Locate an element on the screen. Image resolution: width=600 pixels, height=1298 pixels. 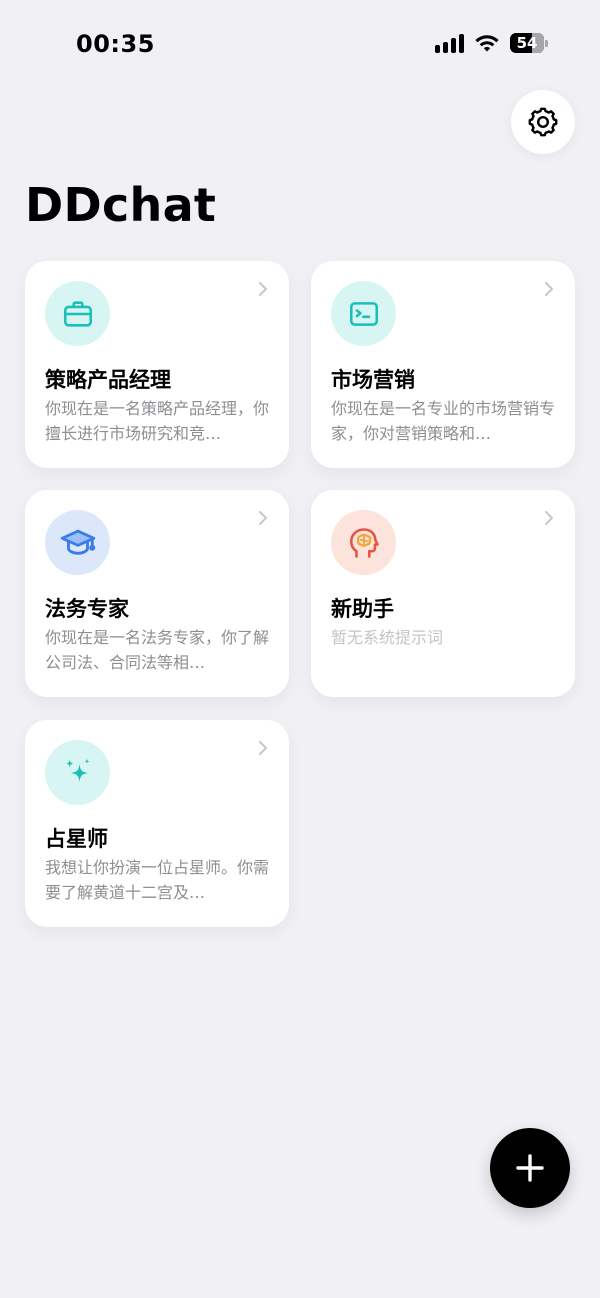
status-icons: 54 is located at coordinates (491, 43).